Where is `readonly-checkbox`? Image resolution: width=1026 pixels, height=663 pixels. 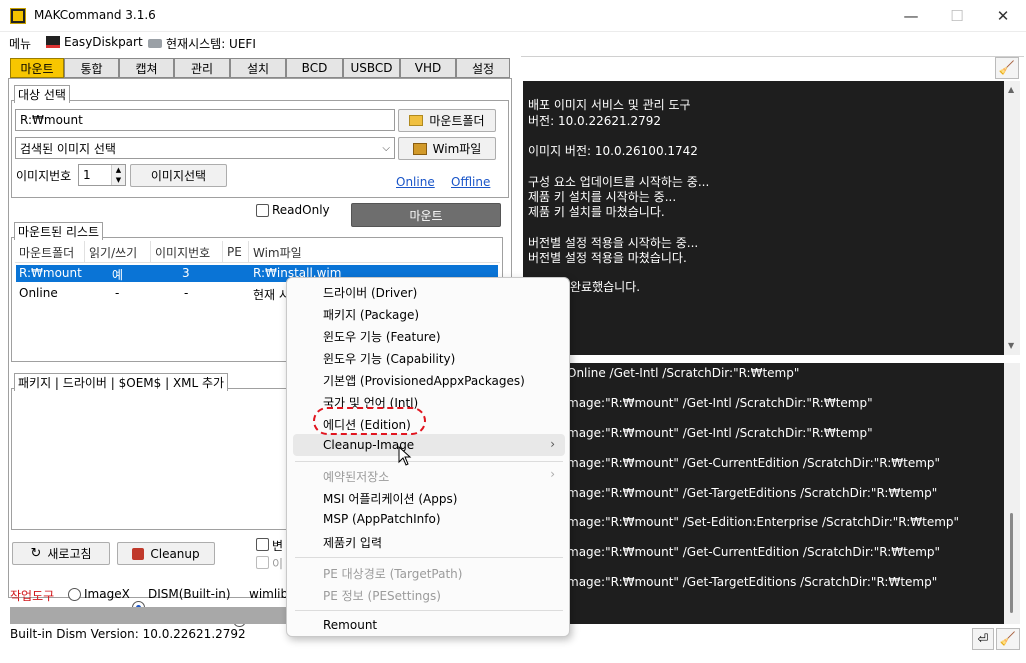 readonly-checkbox is located at coordinates (262, 210).